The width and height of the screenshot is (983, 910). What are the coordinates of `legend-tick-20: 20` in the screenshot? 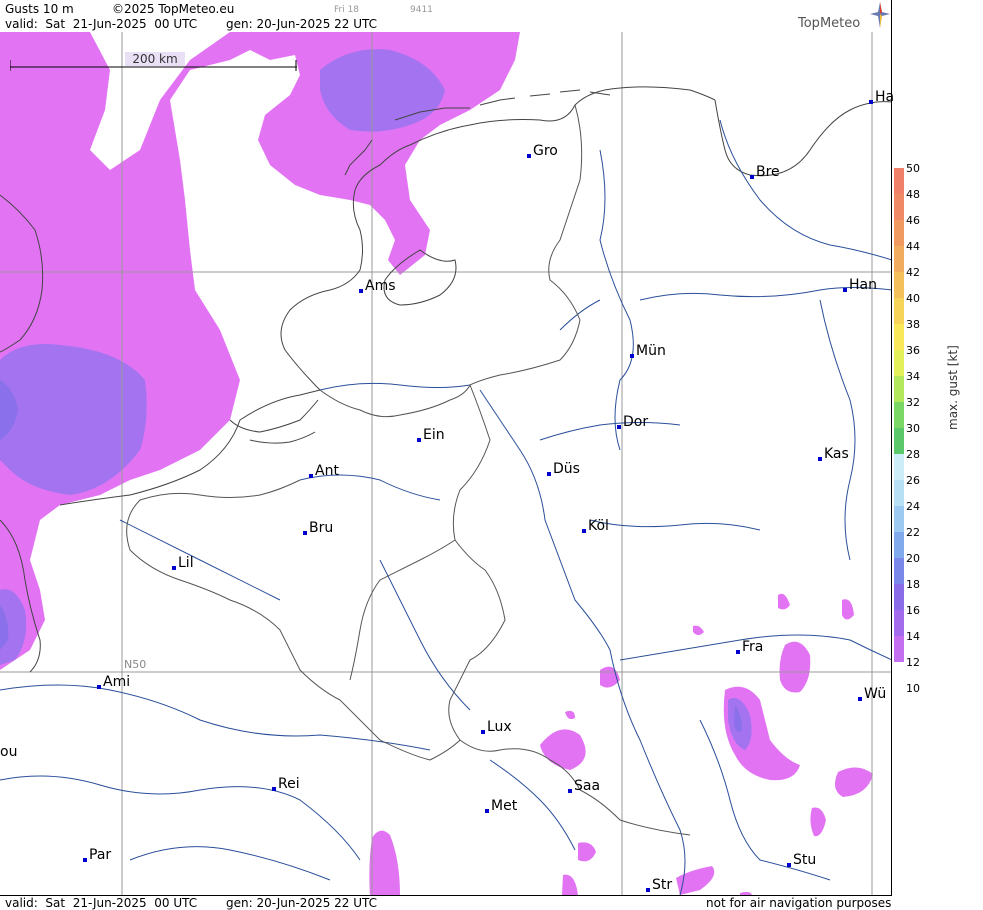 It's located at (913, 558).